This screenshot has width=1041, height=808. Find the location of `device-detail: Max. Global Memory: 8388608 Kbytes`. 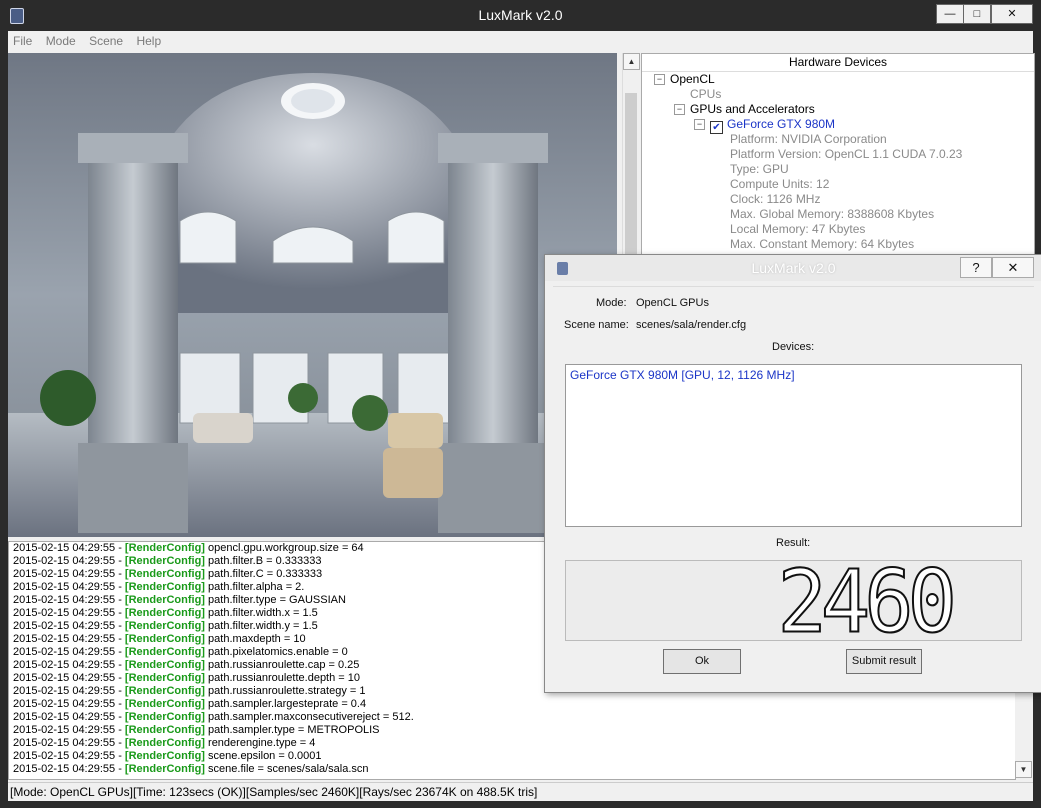

device-detail: Max. Global Memory: 8388608 Kbytes is located at coordinates (832, 214).